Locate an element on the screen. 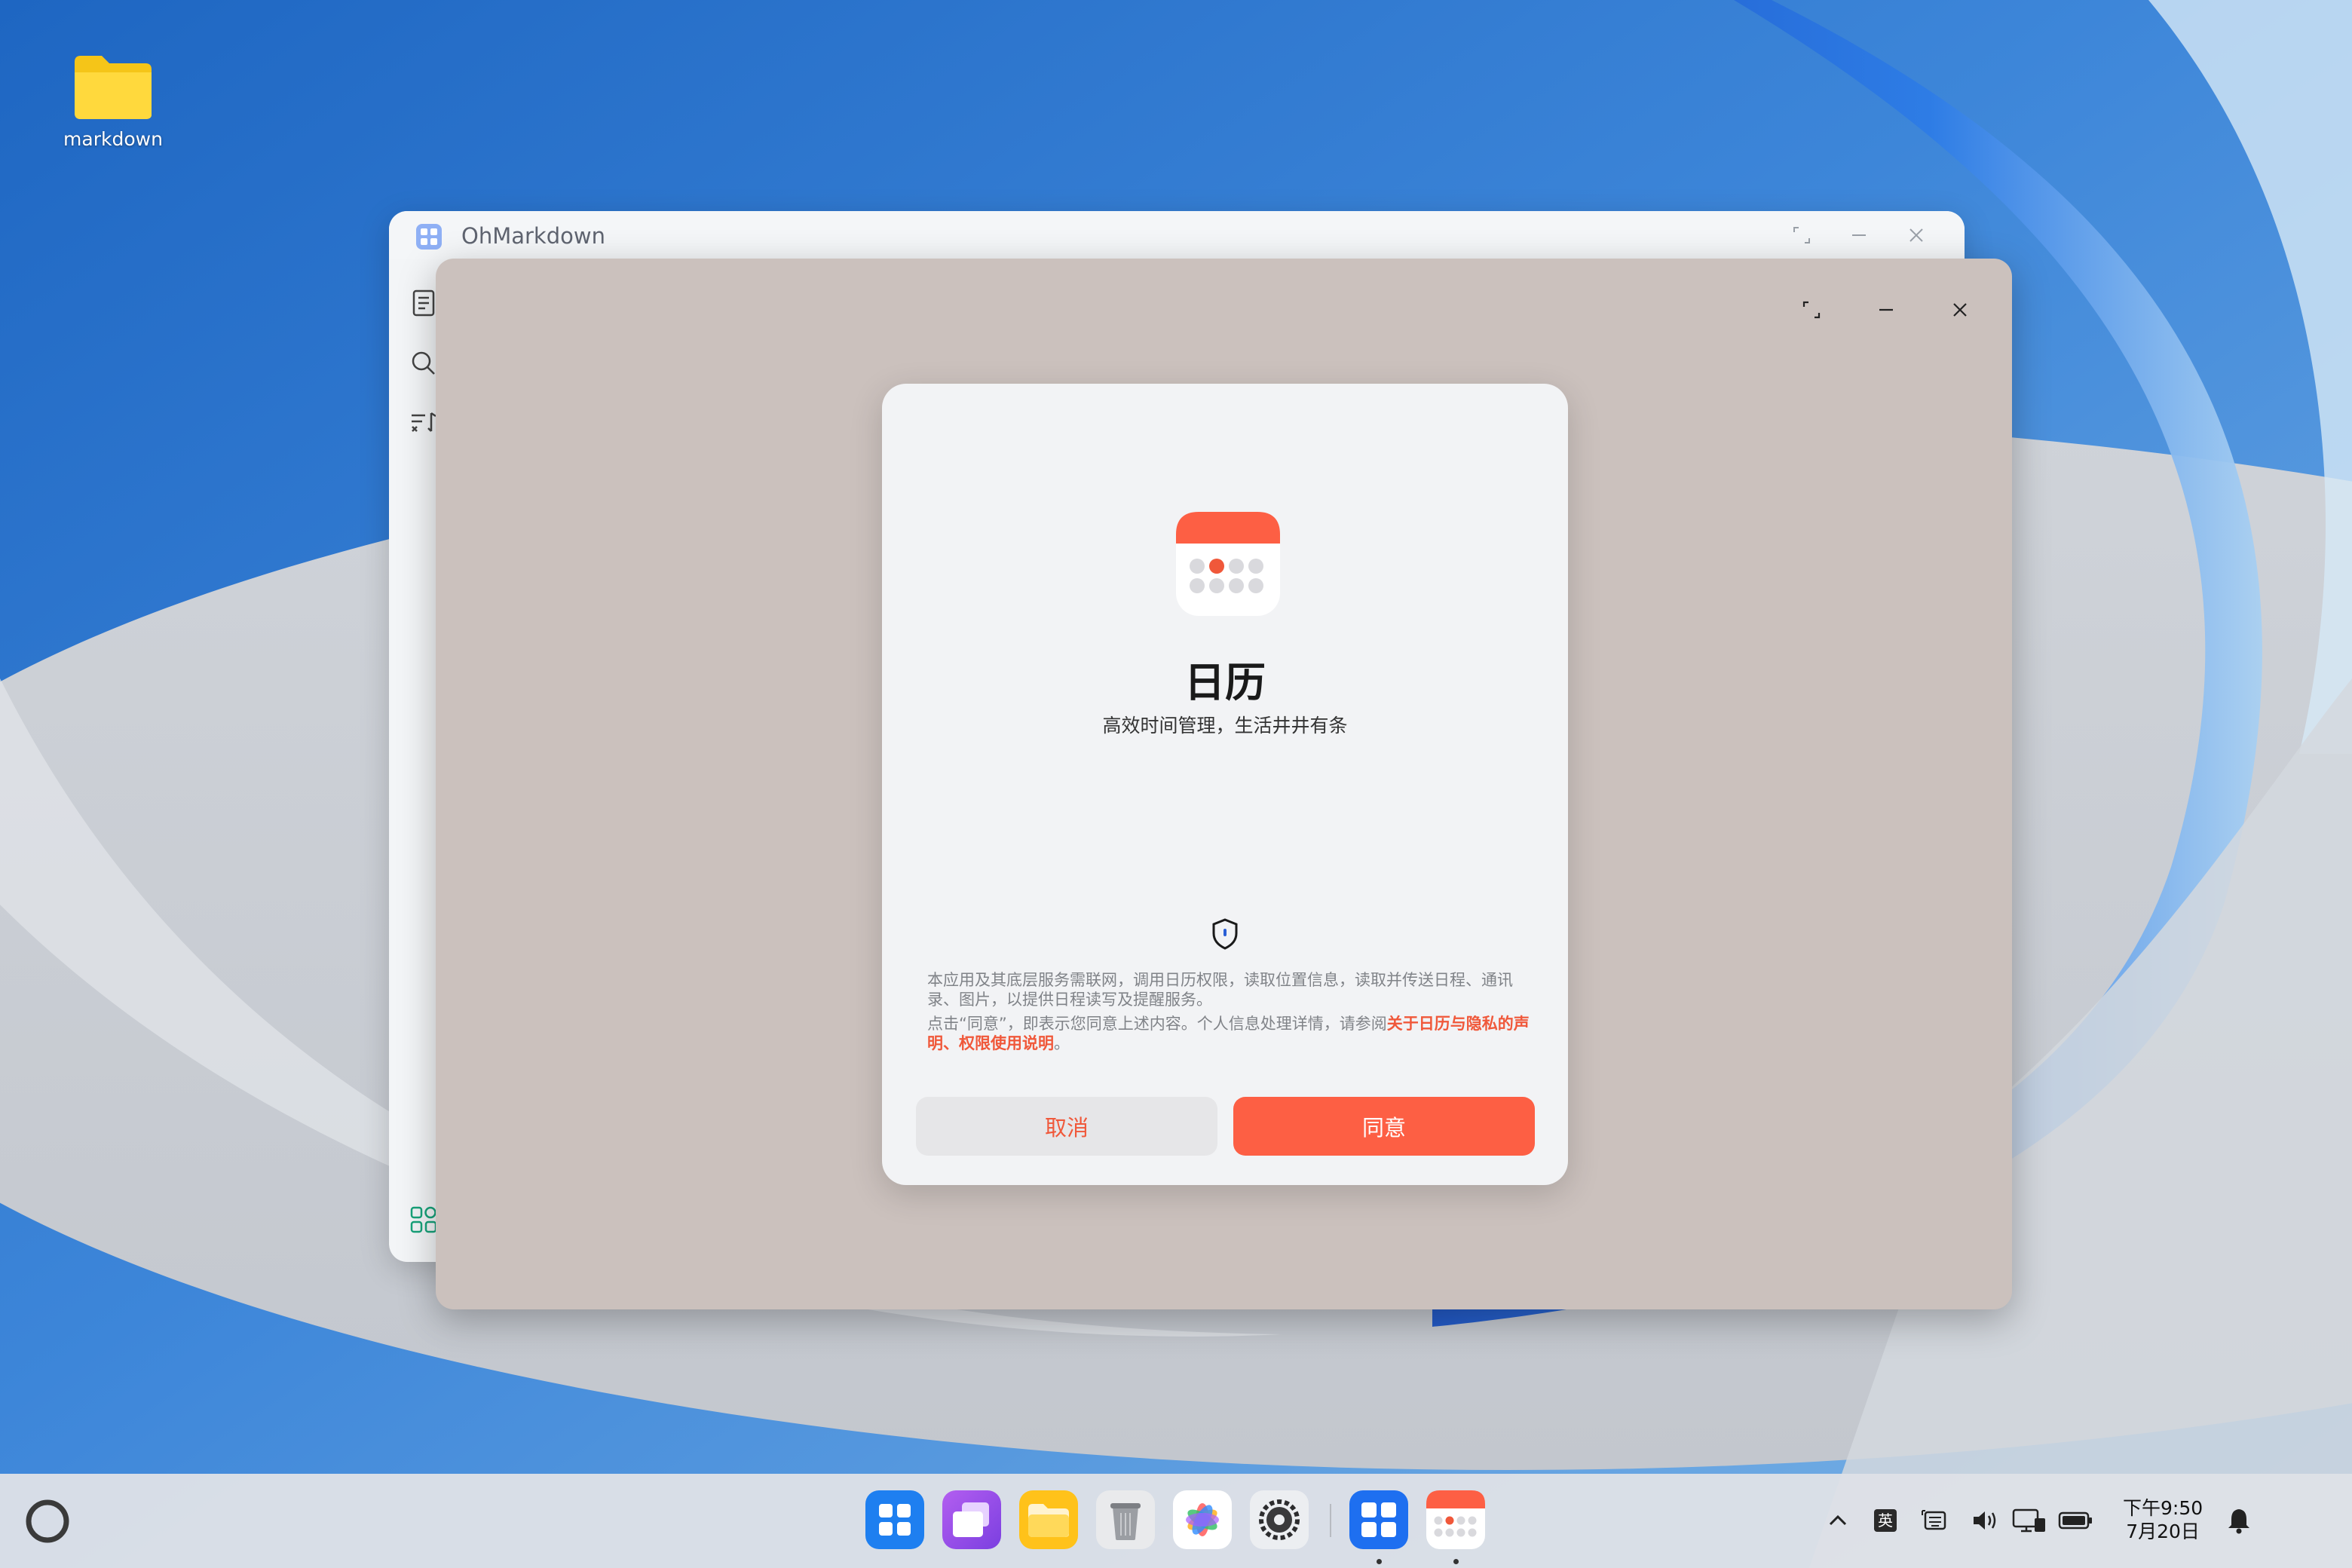  ohmarkdown-icon is located at coordinates (1378, 1519).